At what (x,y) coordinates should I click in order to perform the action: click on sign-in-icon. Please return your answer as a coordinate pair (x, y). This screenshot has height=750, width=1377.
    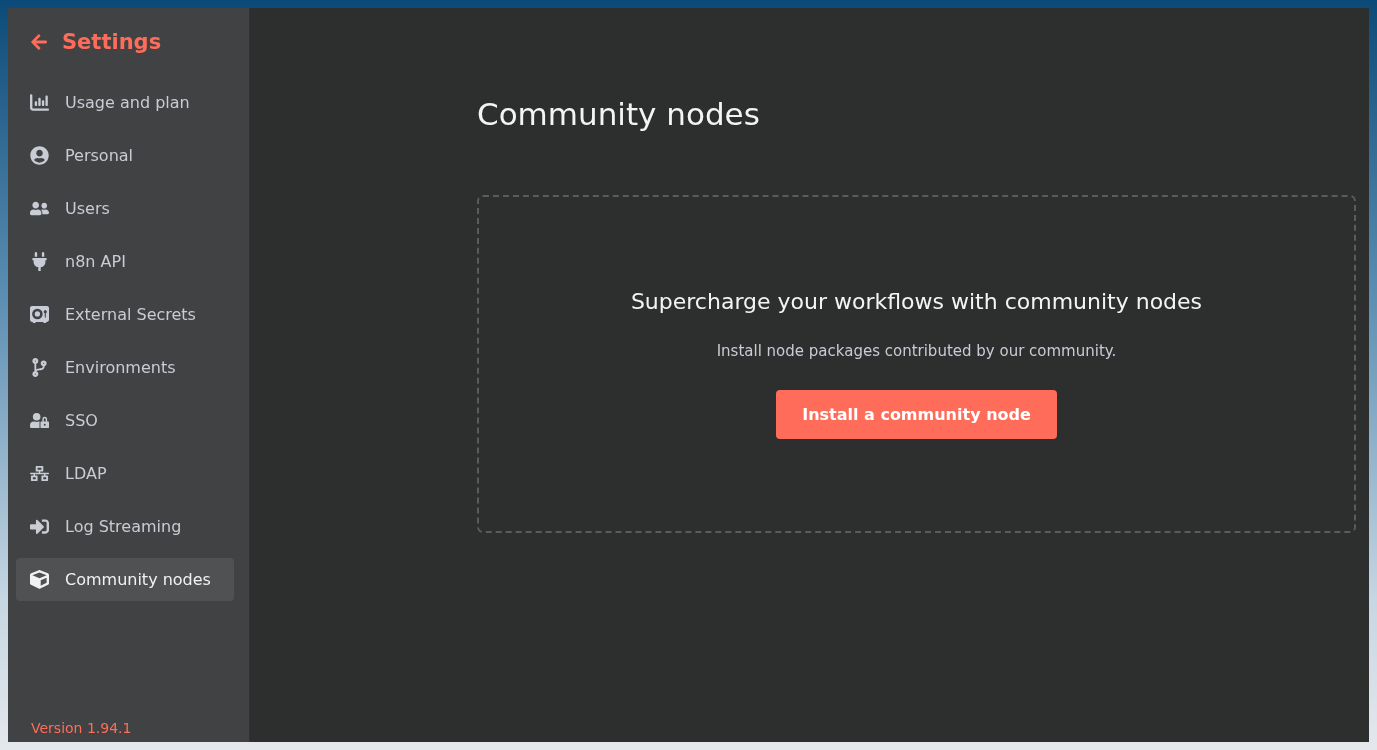
    Looking at the image, I should click on (39, 526).